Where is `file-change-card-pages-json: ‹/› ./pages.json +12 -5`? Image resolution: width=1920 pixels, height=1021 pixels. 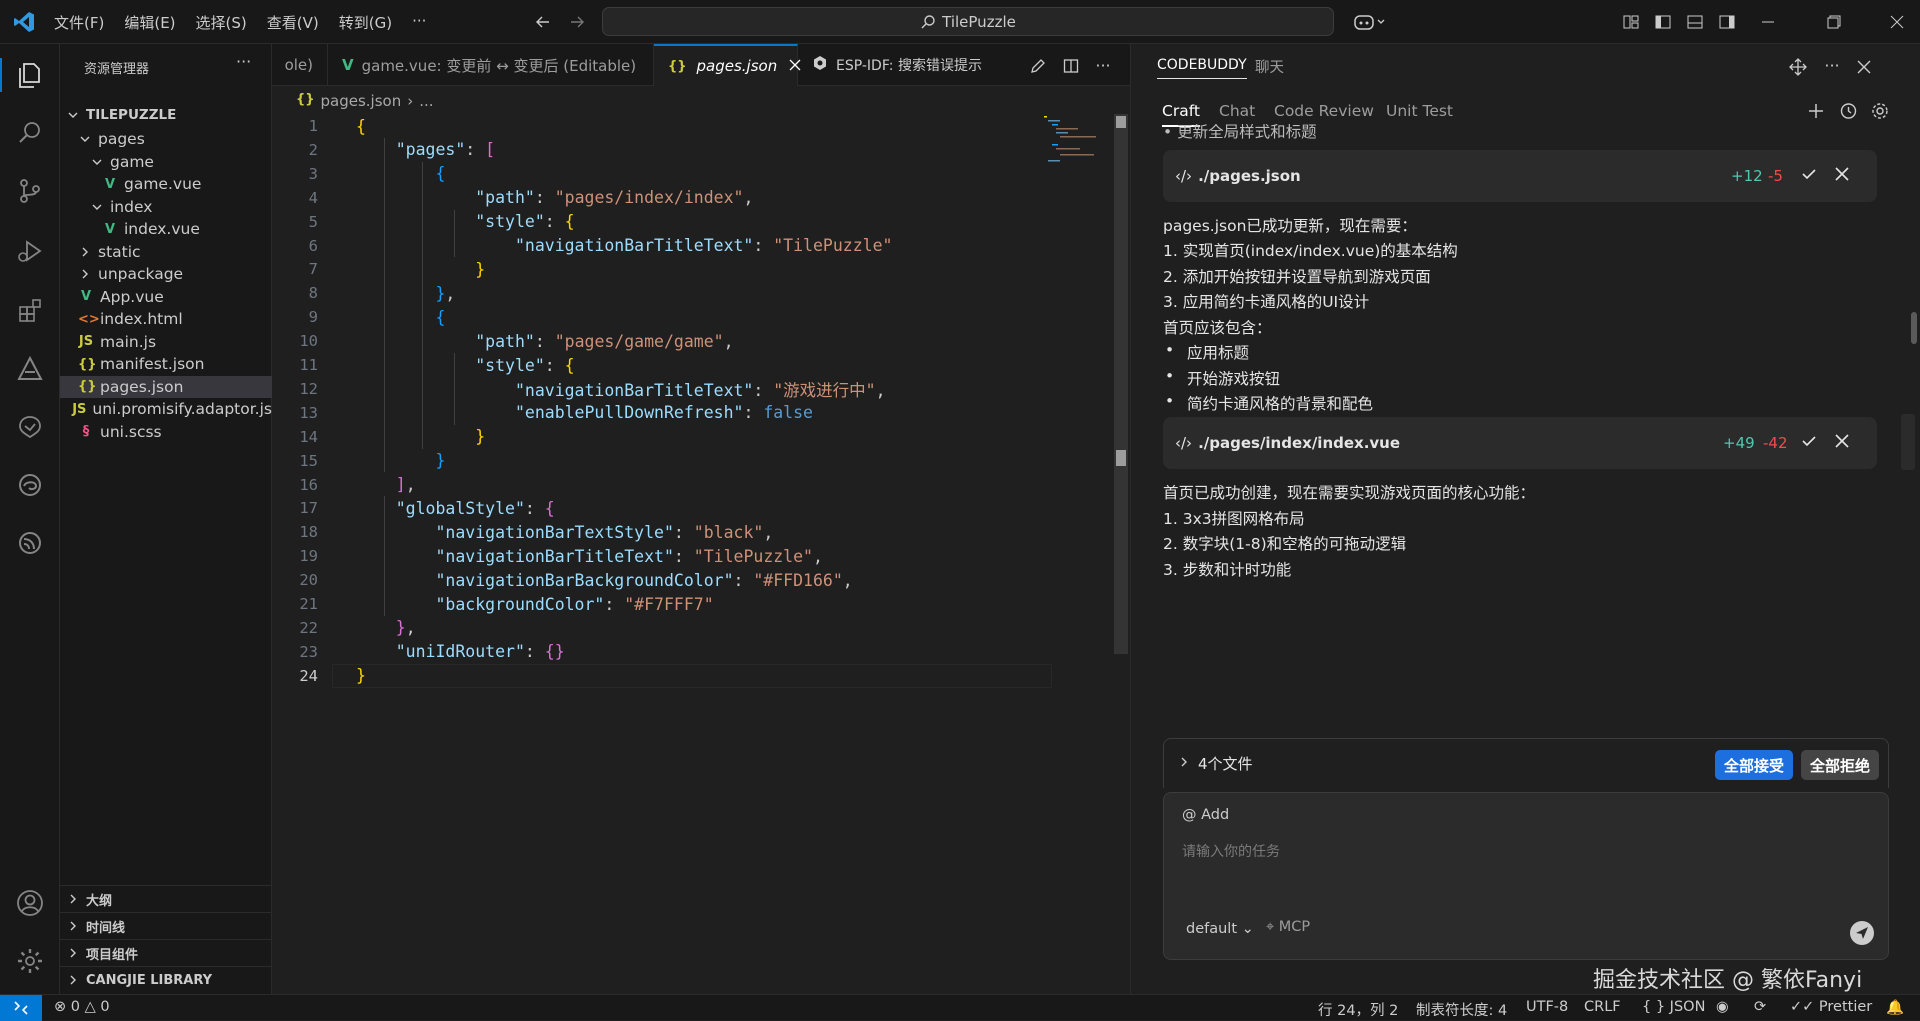
file-change-card-pages-json: ‹/› ./pages.json +12 -5 is located at coordinates (1520, 176).